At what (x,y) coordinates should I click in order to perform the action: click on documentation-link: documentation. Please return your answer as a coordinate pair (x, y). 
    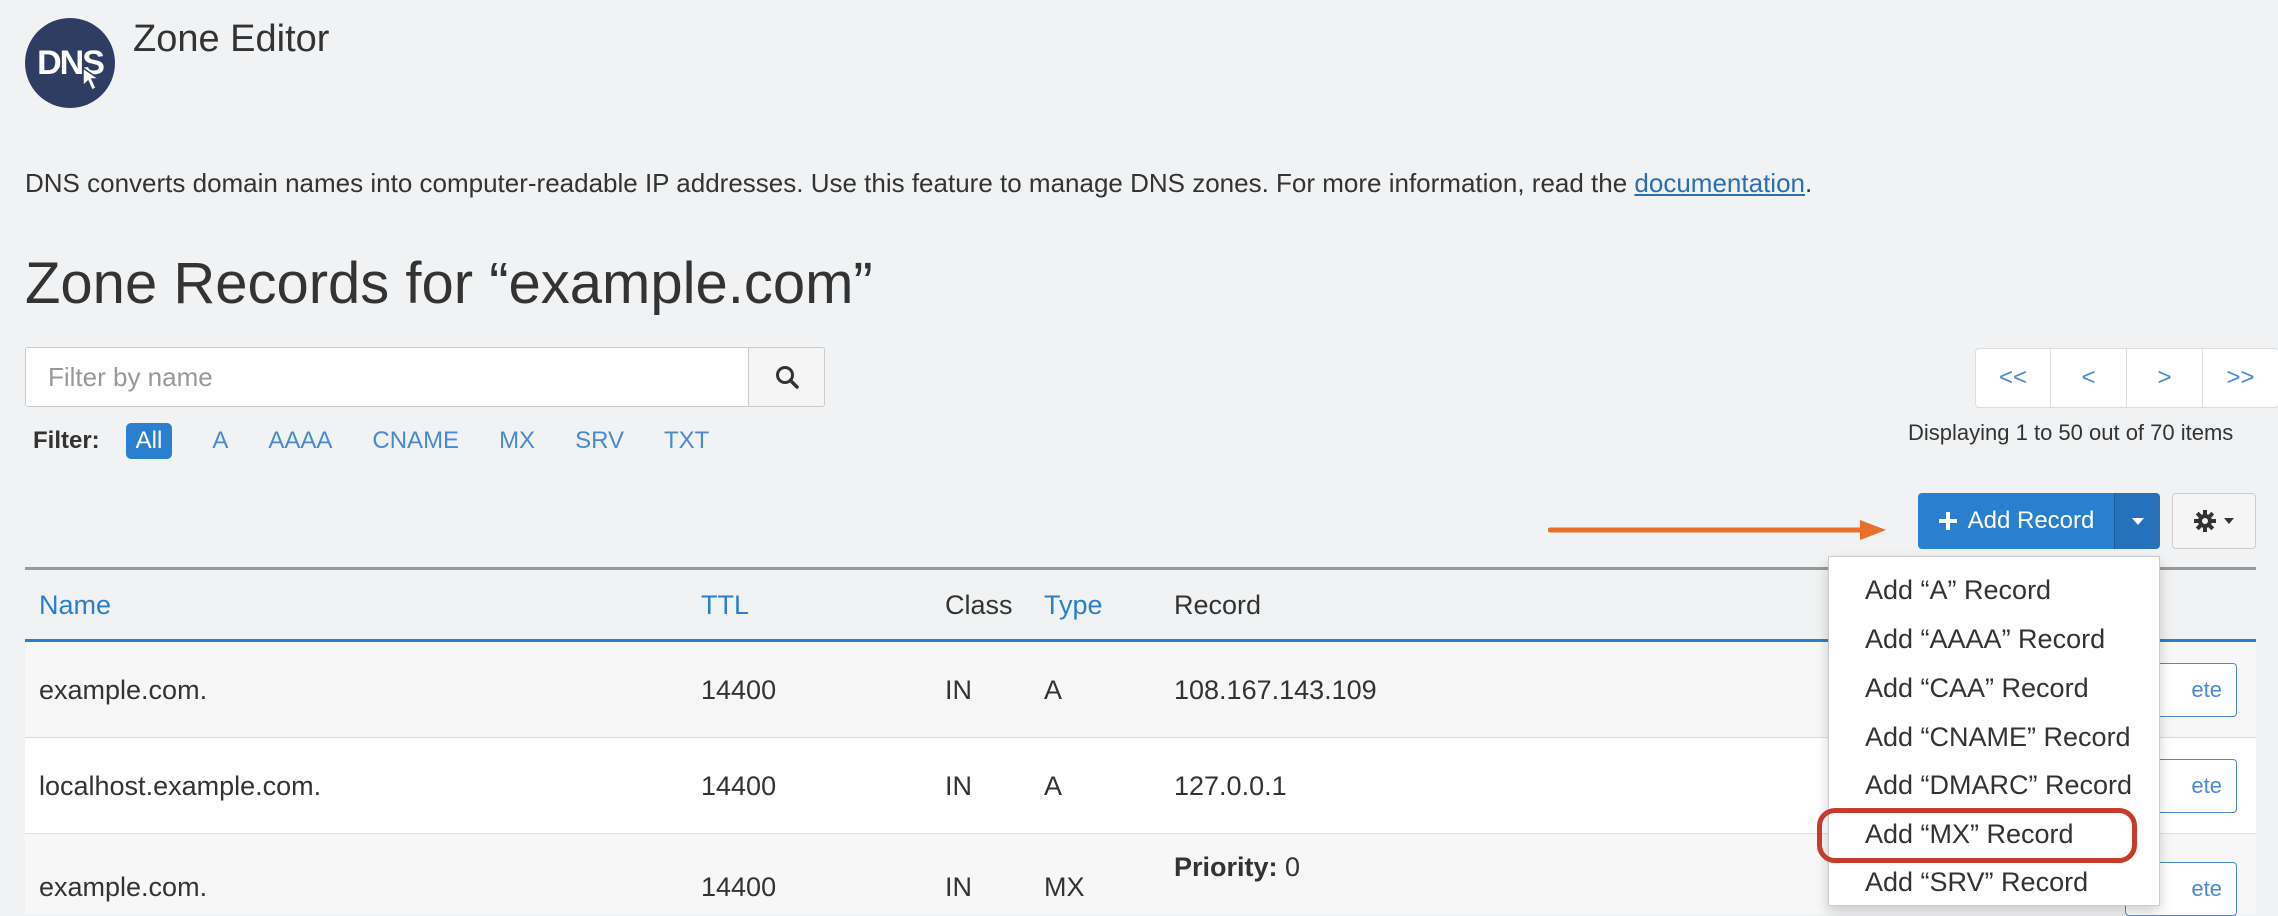
    Looking at the image, I should click on (1719, 183).